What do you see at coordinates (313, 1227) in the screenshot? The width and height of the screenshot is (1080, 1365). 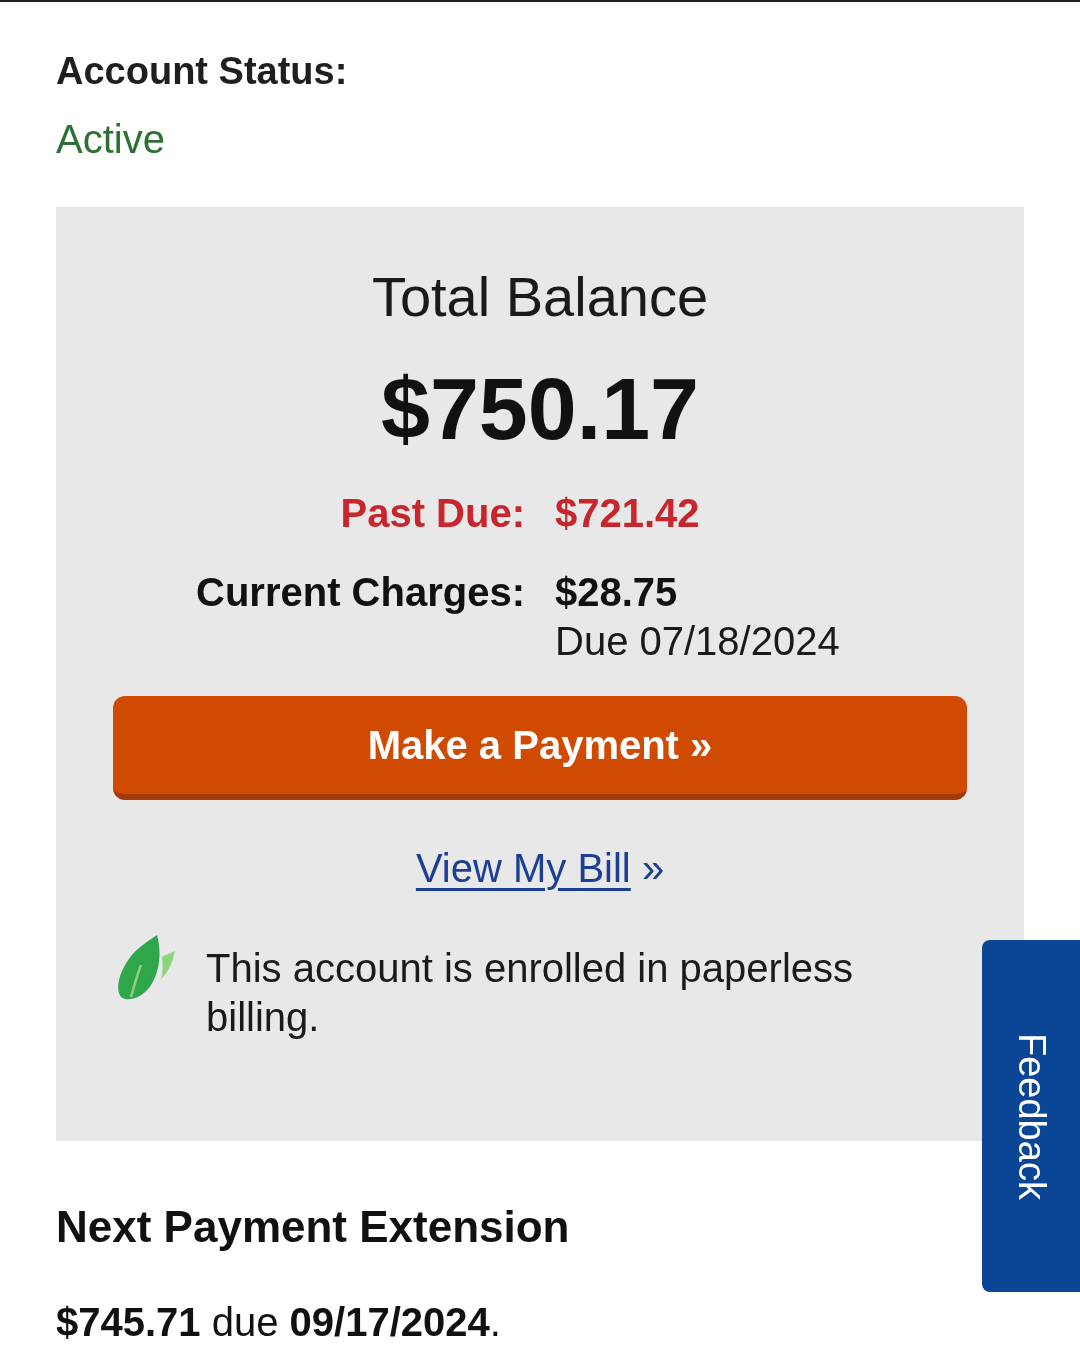 I see `extension-title: Next Payment Extension` at bounding box center [313, 1227].